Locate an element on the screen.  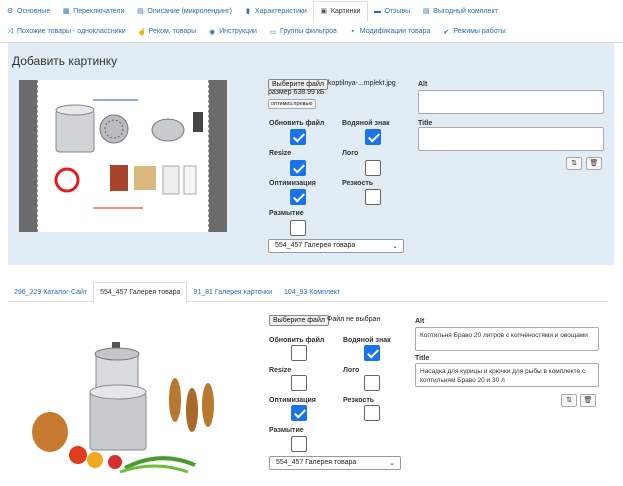
cube-icon: ▪ is located at coordinates (353, 31).